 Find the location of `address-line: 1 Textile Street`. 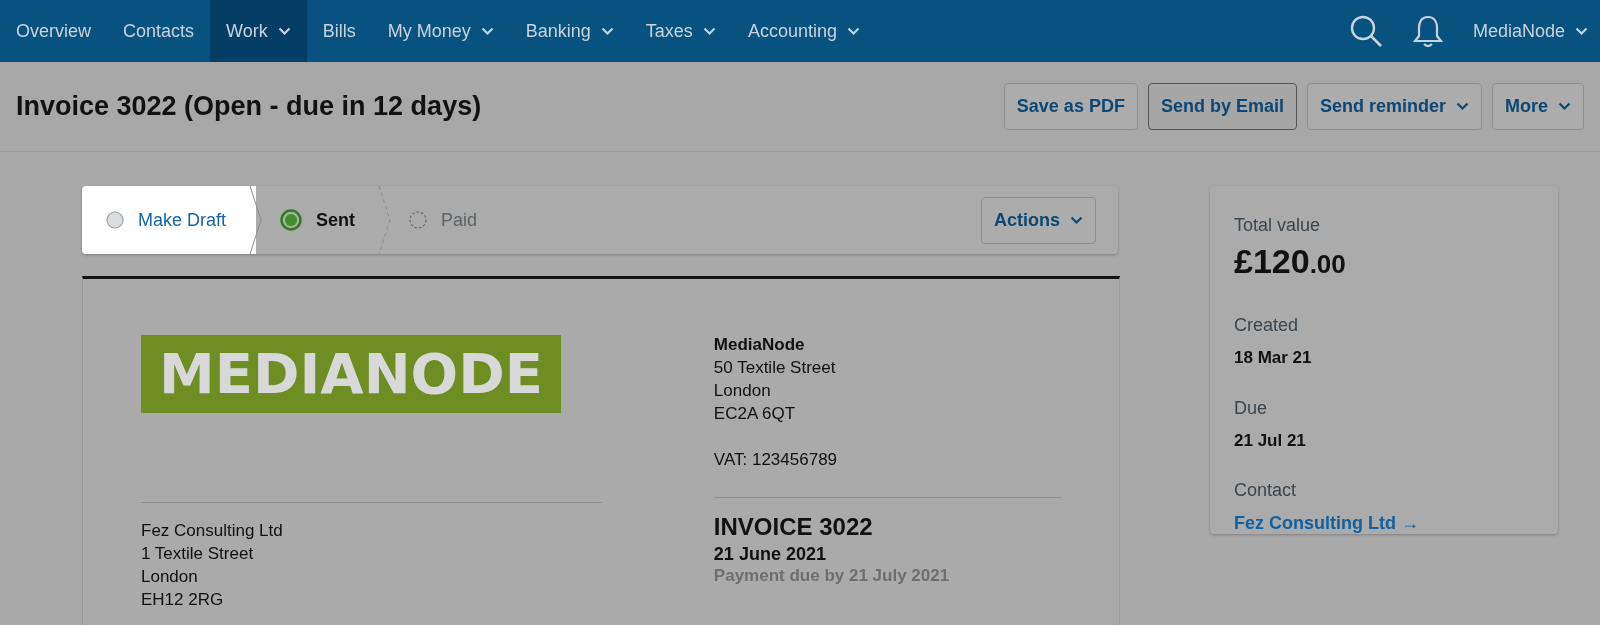

address-line: 1 Textile Street is located at coordinates (198, 554).